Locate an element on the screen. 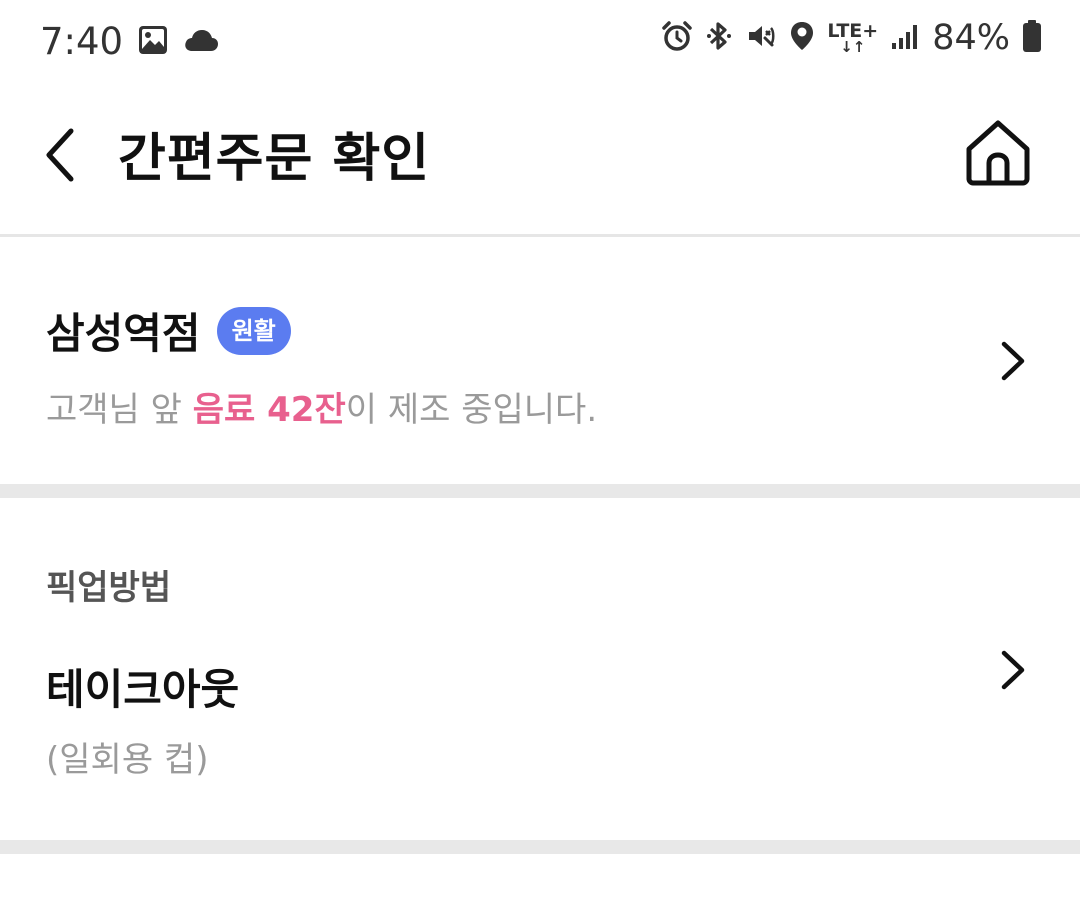  vibrate-icon is located at coordinates (761, 38).